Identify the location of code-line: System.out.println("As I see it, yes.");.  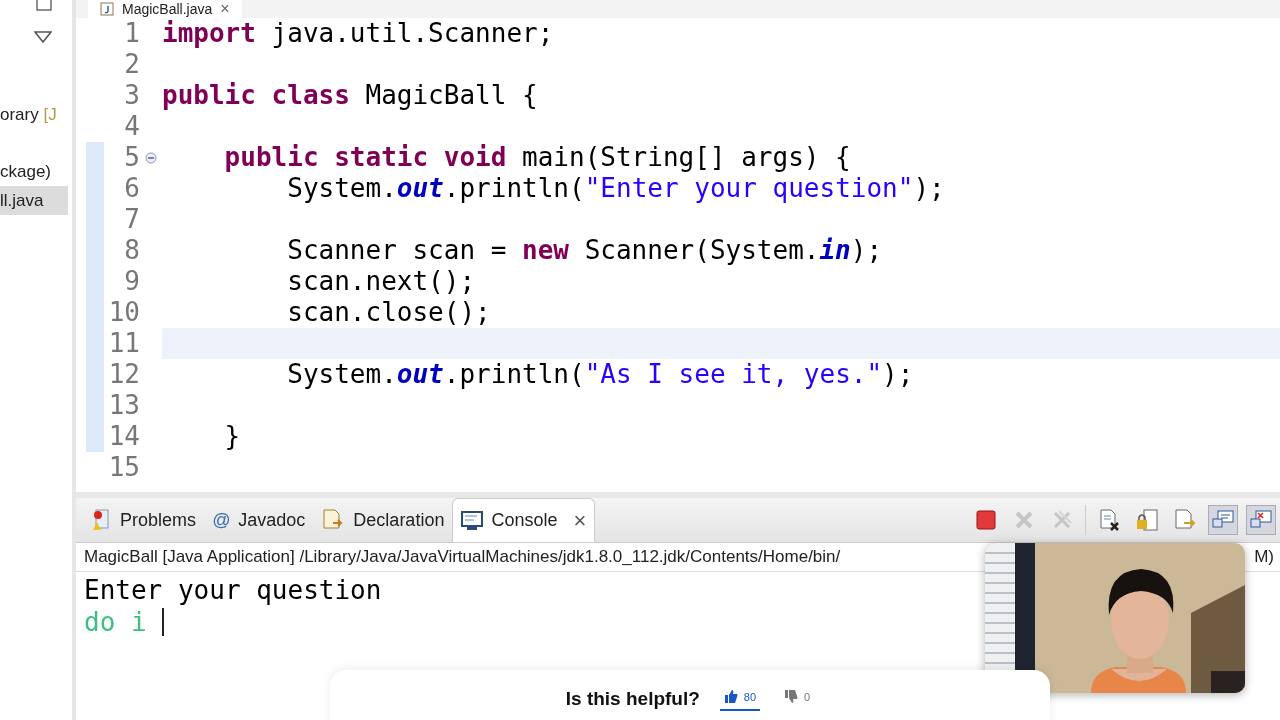
(600, 374).